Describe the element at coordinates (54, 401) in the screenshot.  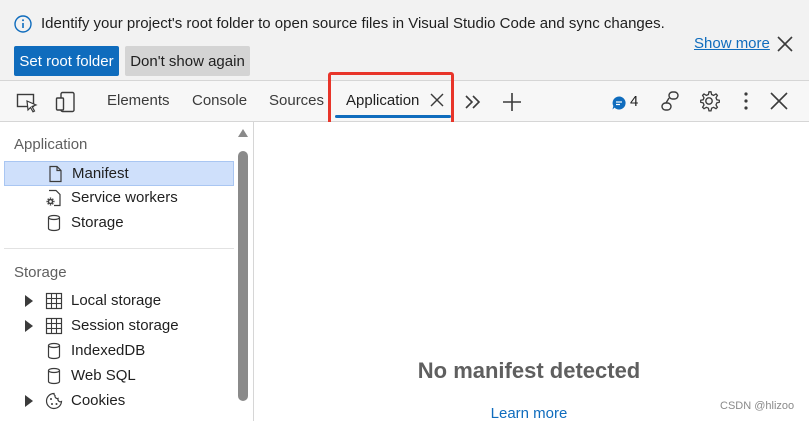
I see `cookie-icon` at that location.